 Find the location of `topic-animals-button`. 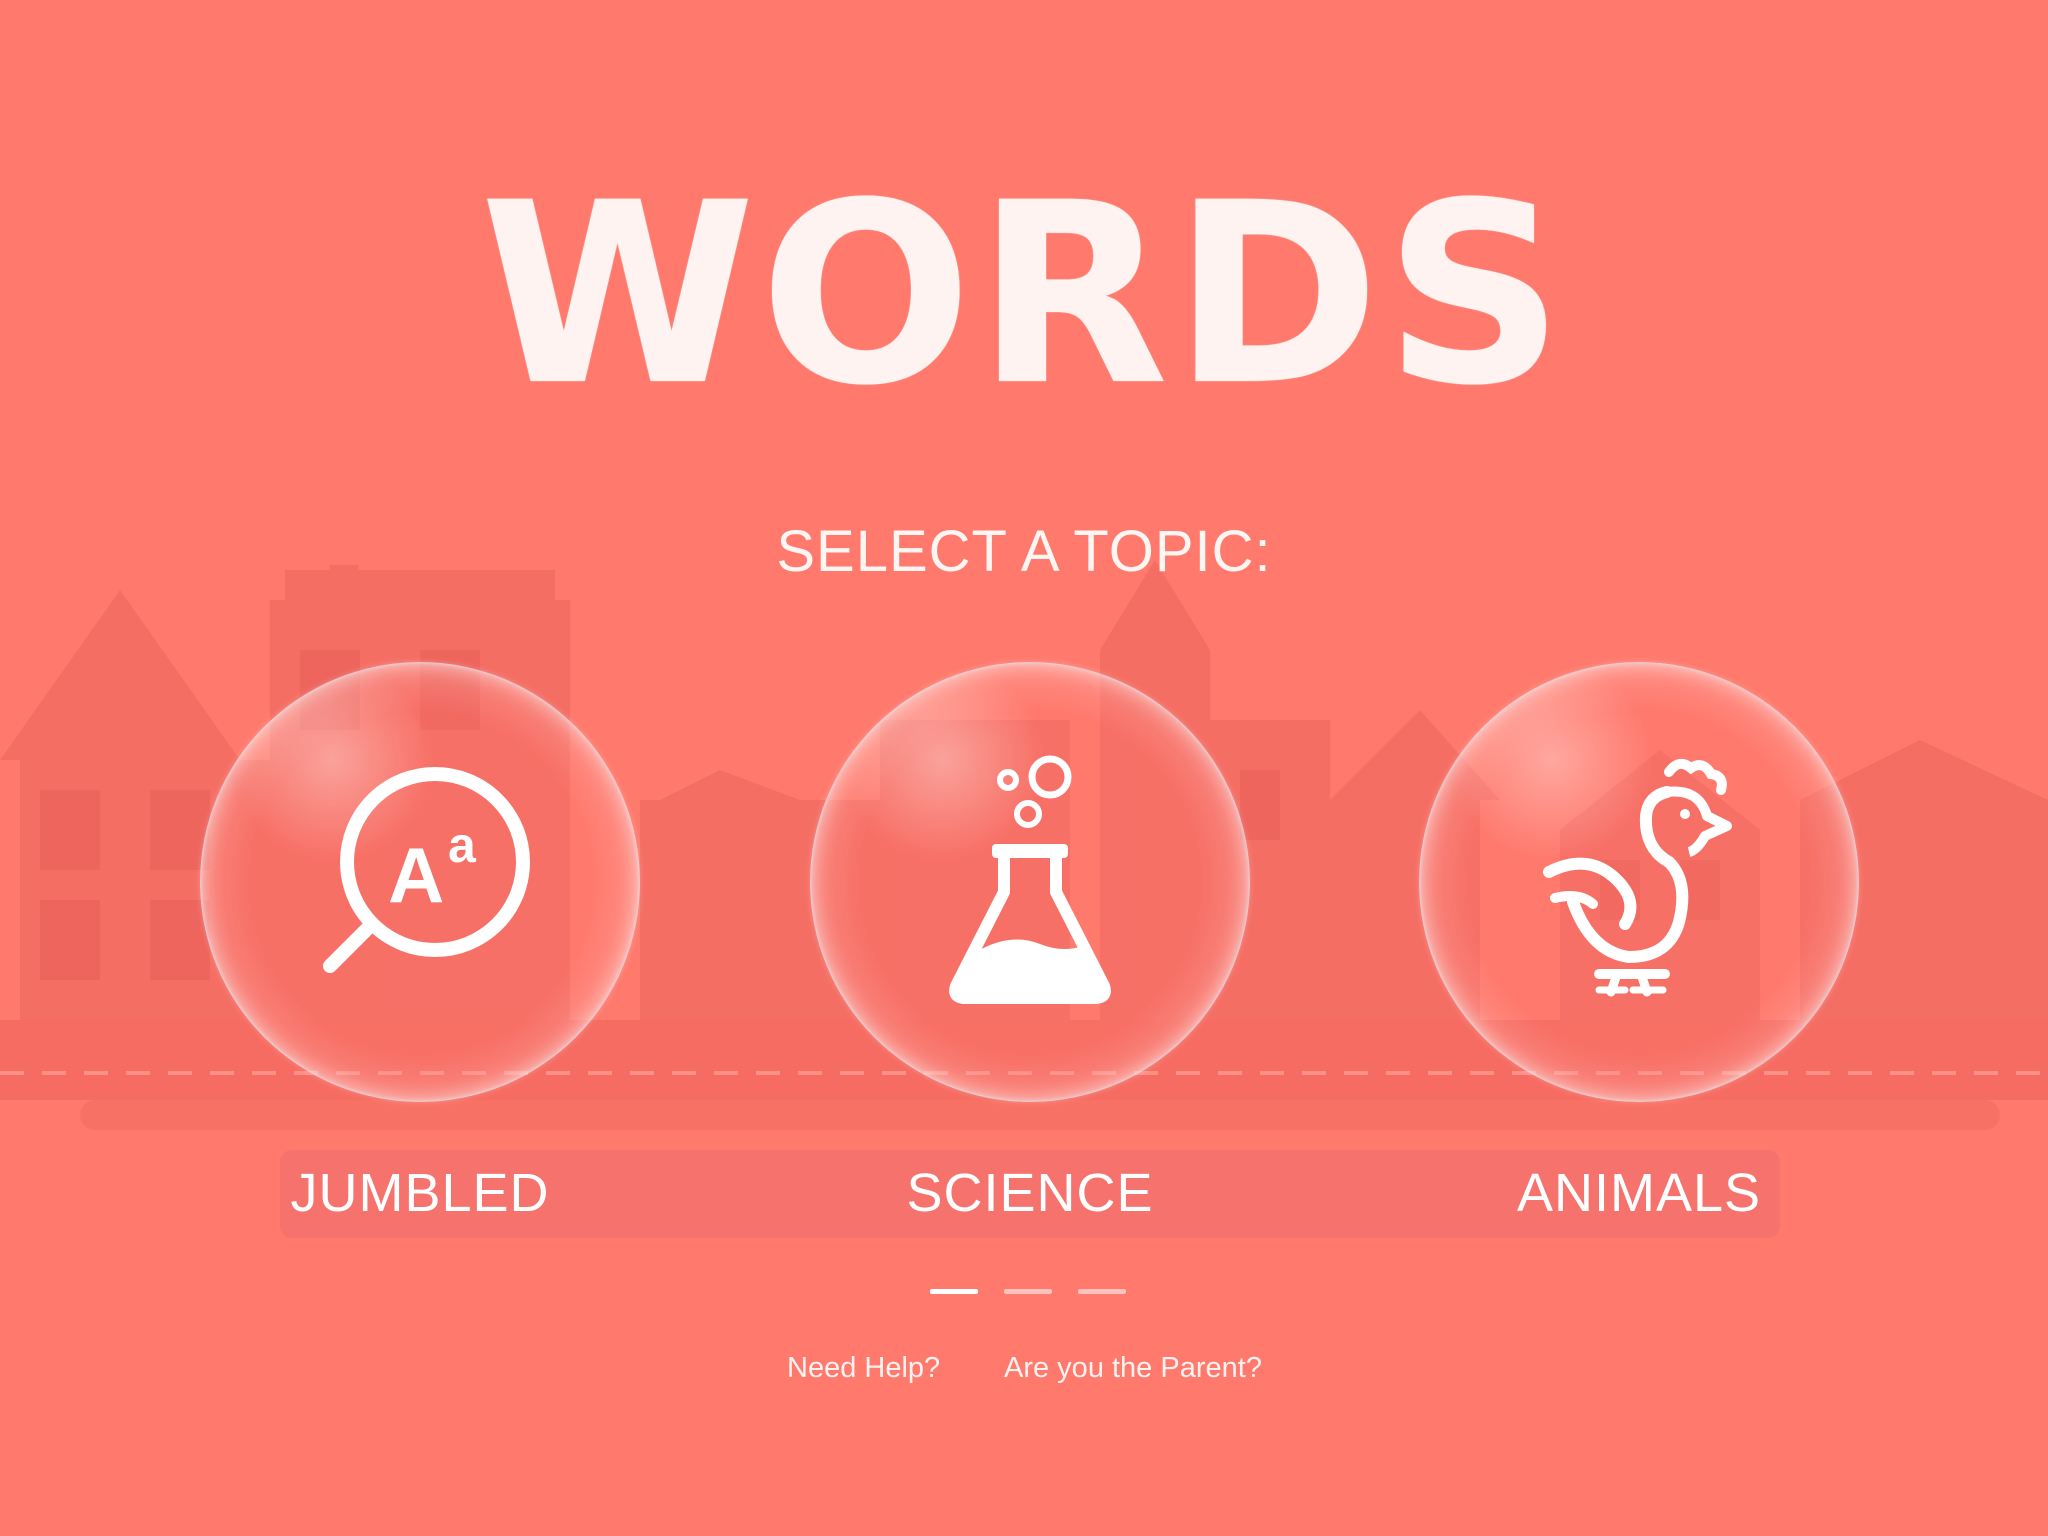

topic-animals-button is located at coordinates (1639, 882).